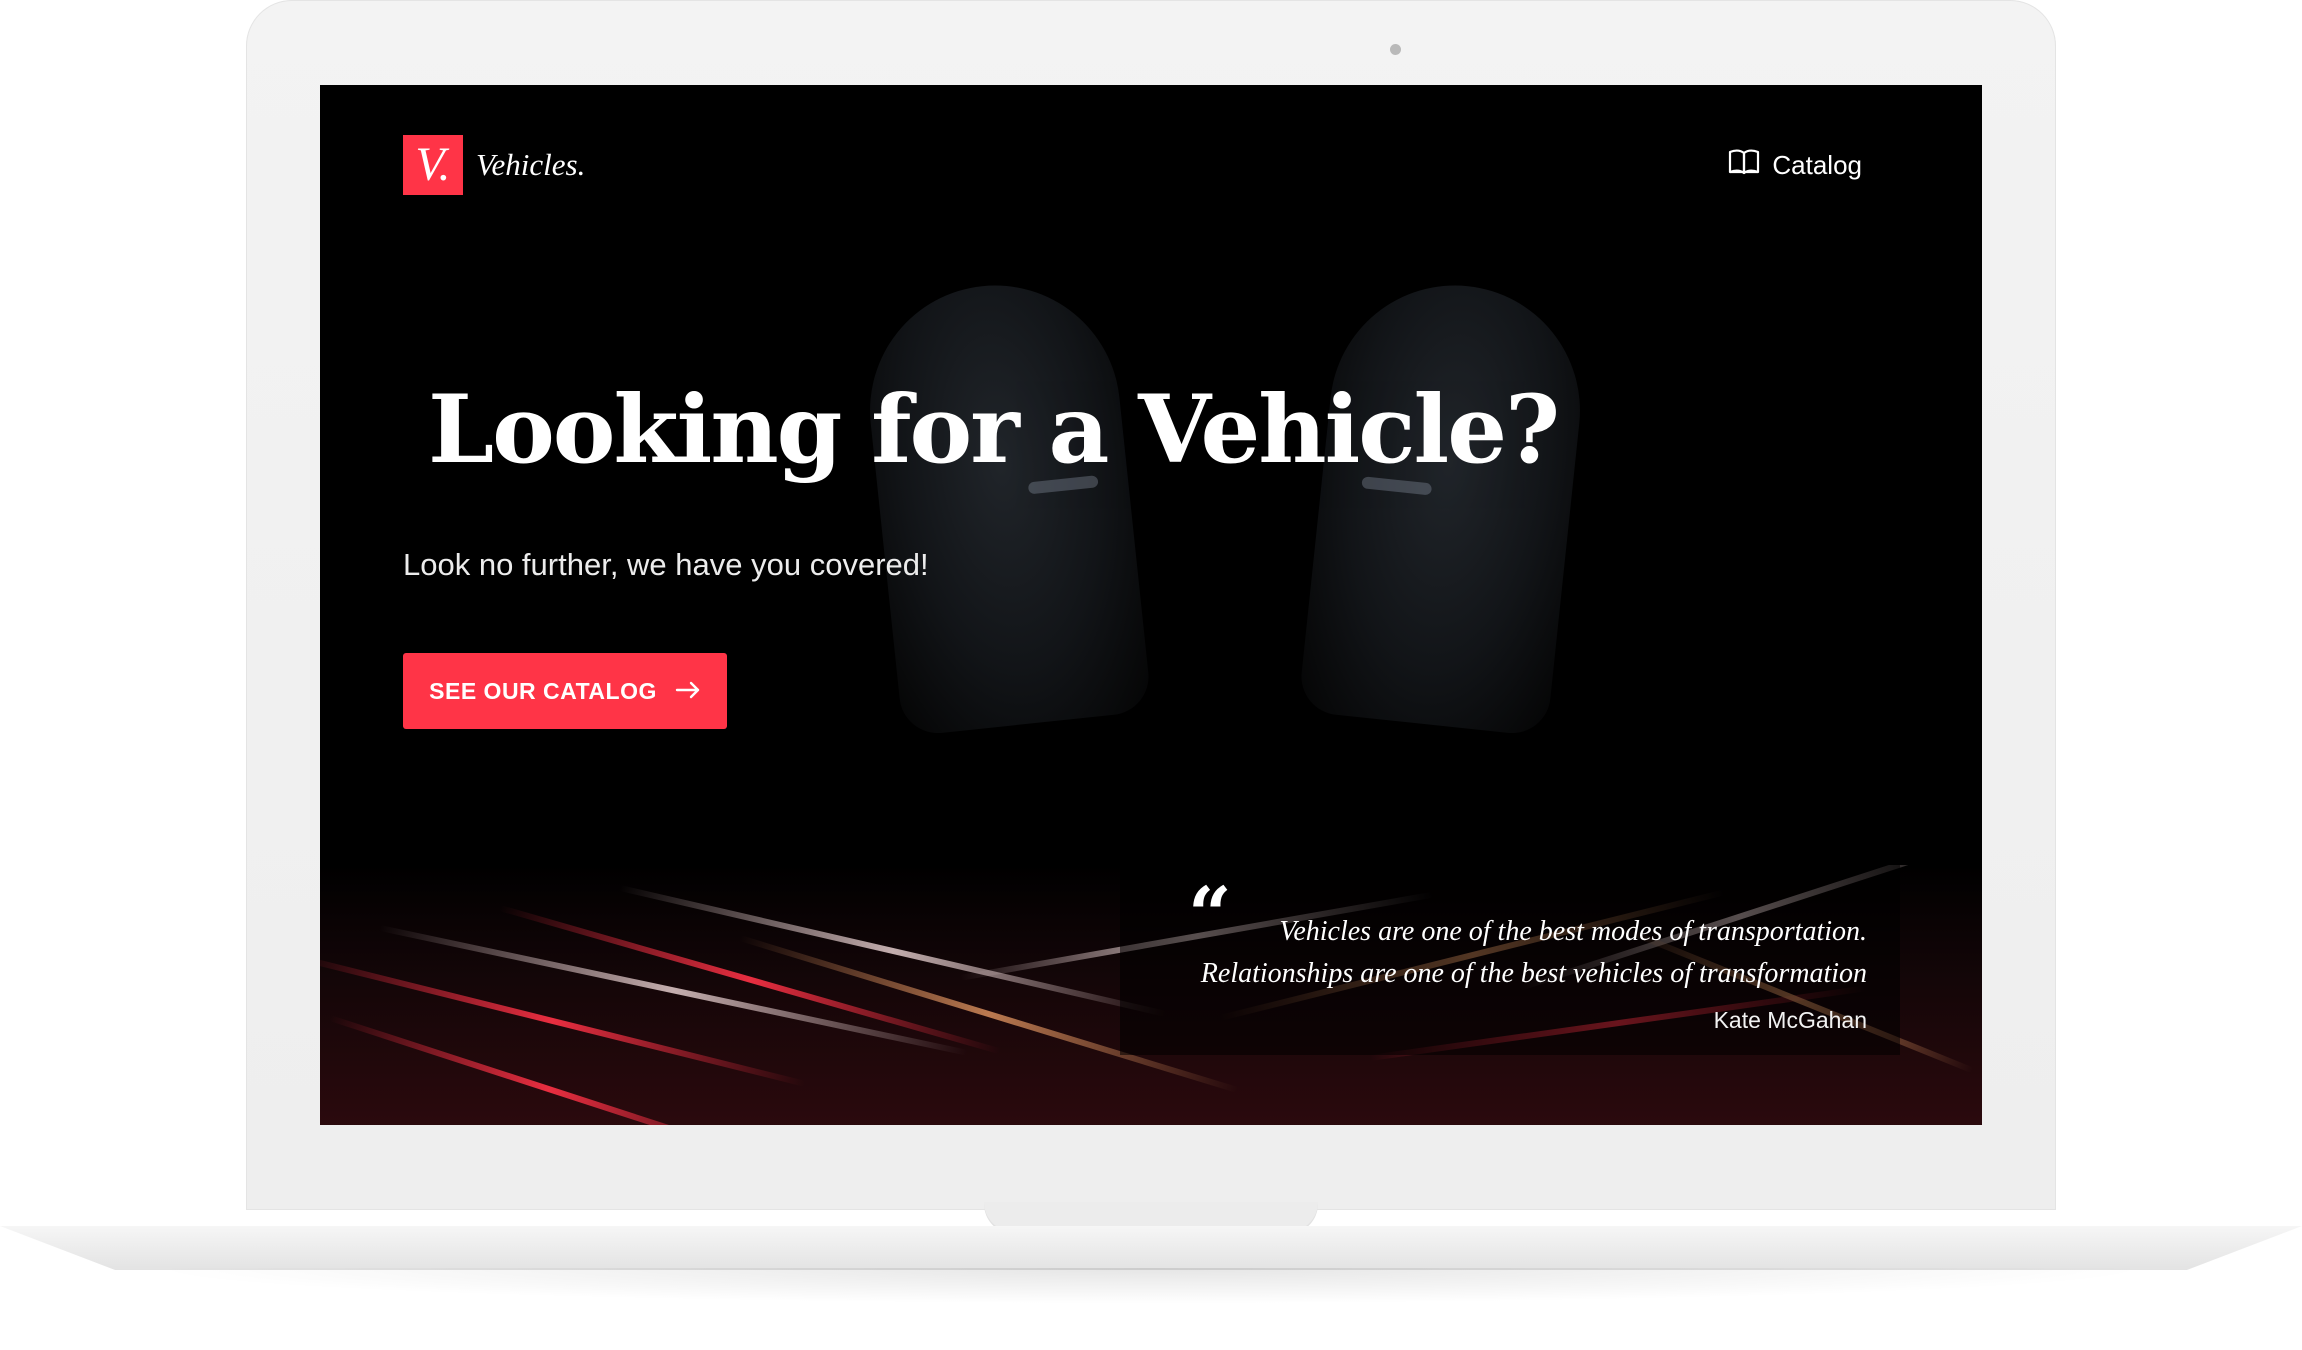 The width and height of the screenshot is (2302, 1350). I want to click on quote-icon: “, so click(1210, 914).